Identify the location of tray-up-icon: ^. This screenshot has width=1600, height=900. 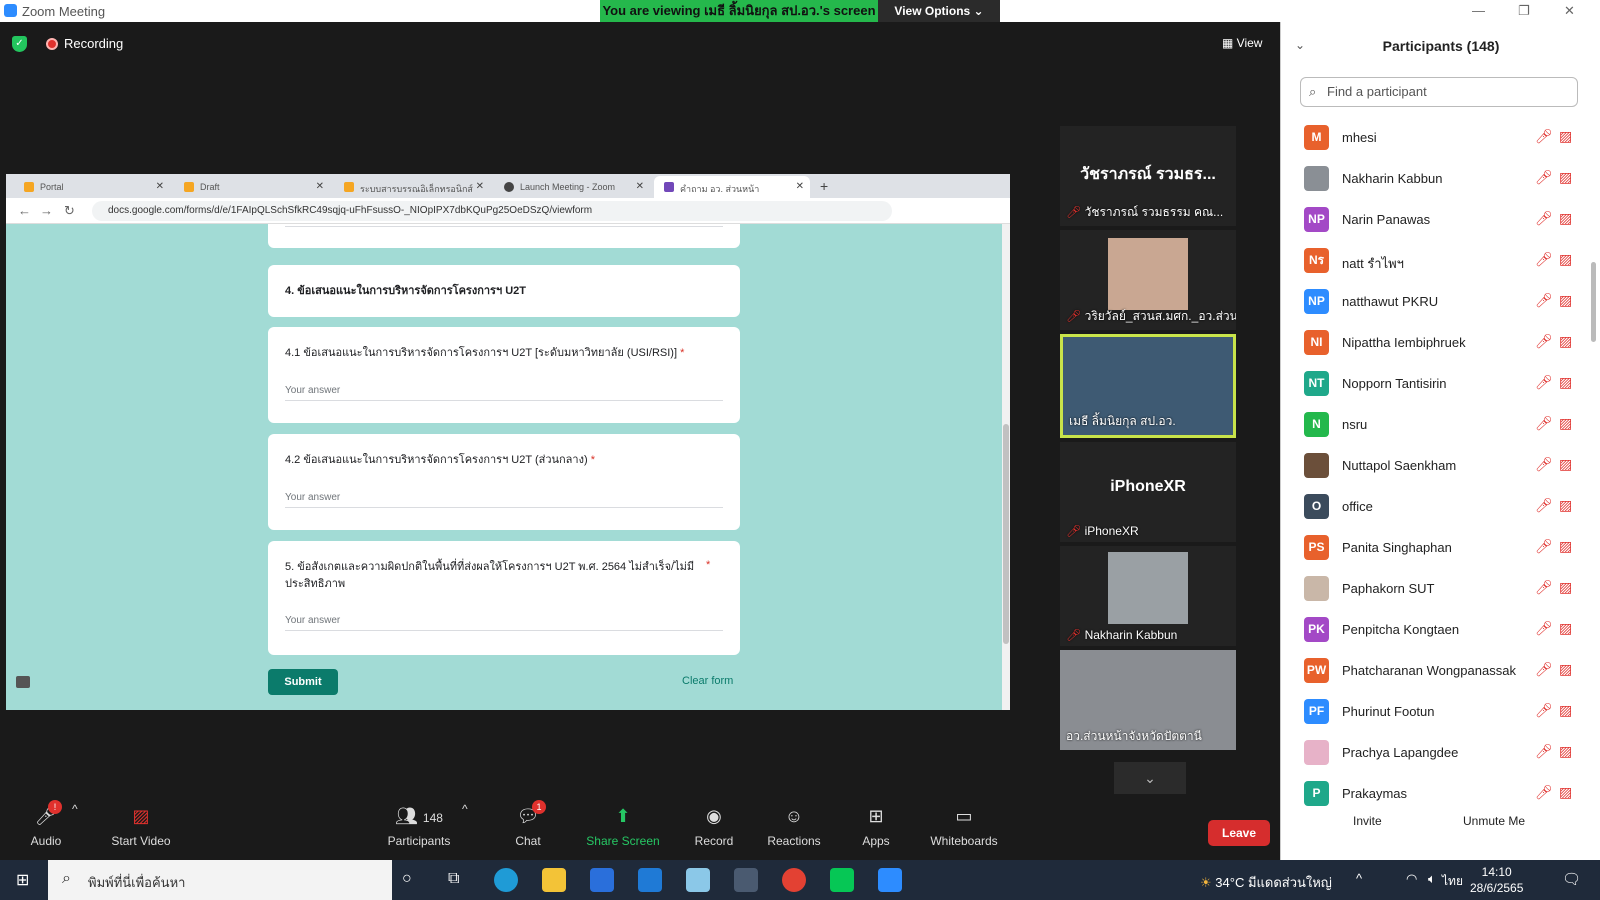
(1359, 878).